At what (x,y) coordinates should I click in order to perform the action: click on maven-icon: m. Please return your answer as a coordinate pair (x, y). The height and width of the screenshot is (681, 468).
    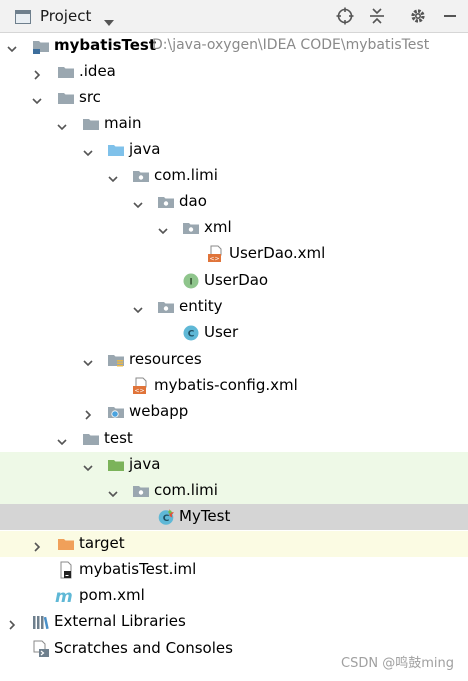
    Looking at the image, I should click on (64, 597).